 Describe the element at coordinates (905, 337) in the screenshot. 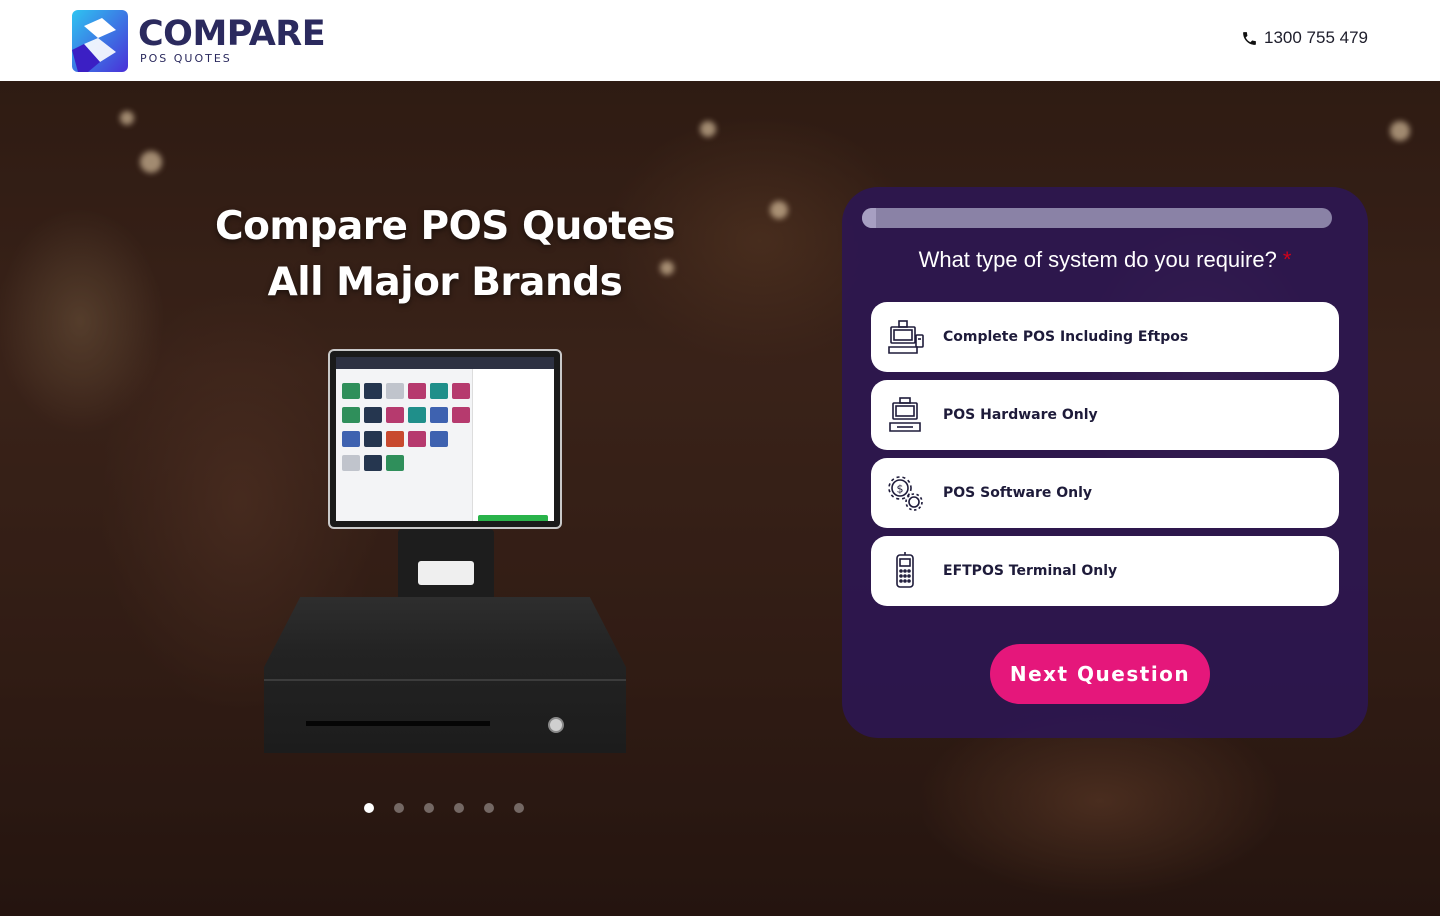

I see `pos-terminal-icon` at that location.